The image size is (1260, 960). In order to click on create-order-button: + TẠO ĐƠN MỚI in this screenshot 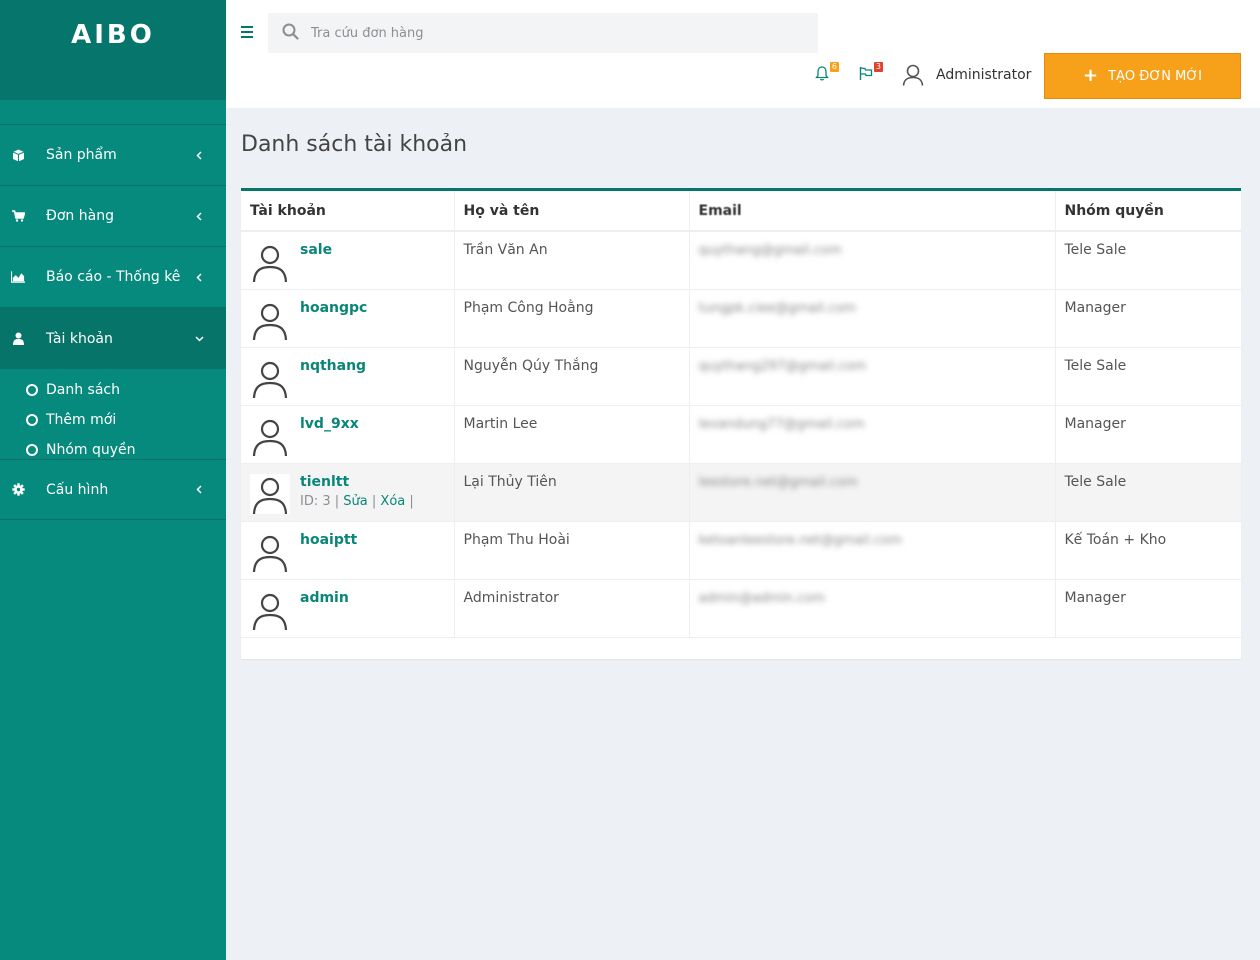, I will do `click(1142, 76)`.